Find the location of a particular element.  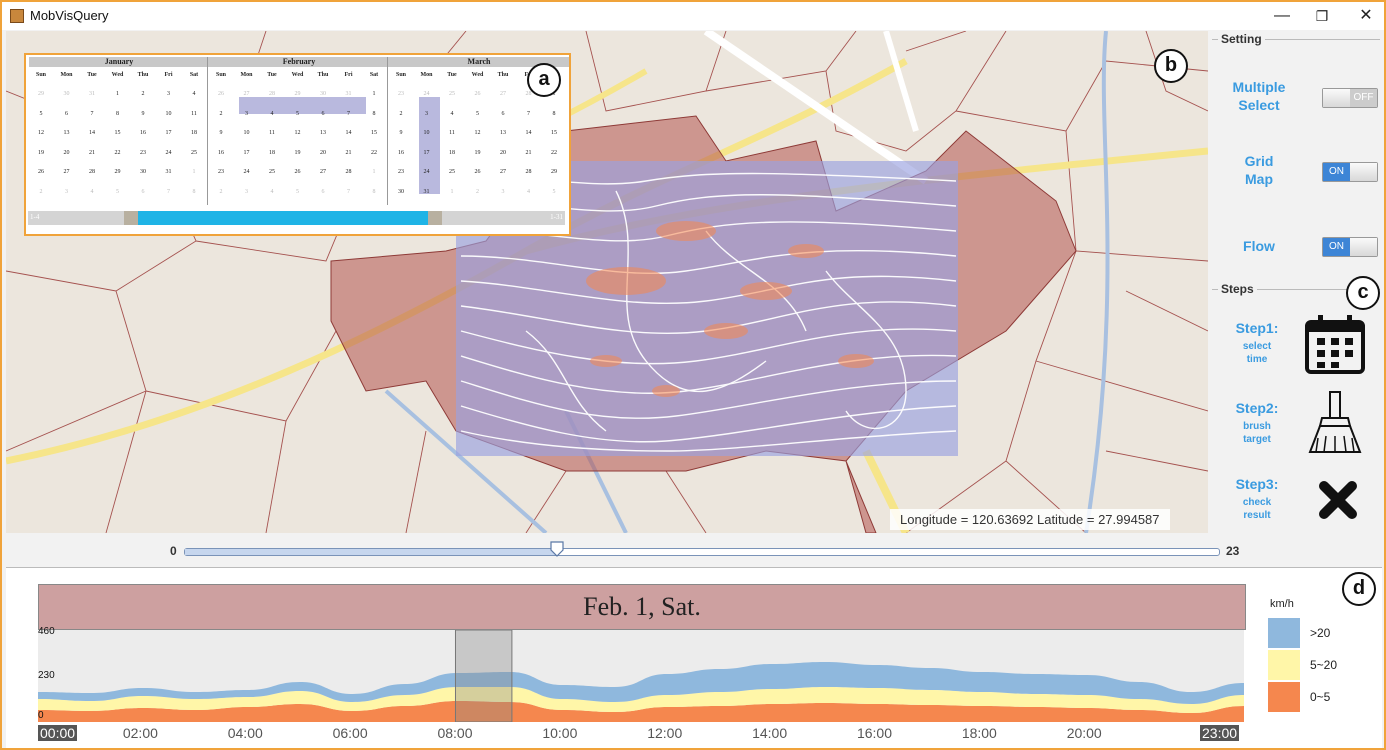

calendar-day: 22 is located at coordinates (118, 153).